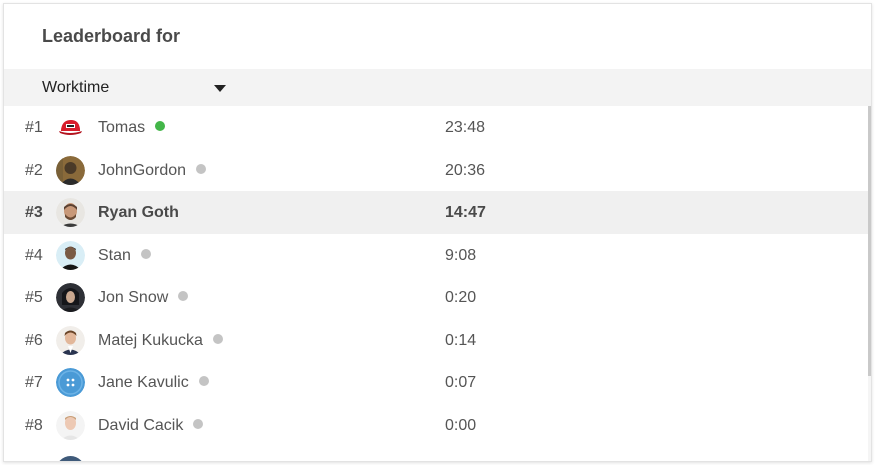 The image size is (875, 465). What do you see at coordinates (436, 382) in the screenshot?
I see `leaderboard-row: #7 Jane Kavulic 0:07` at bounding box center [436, 382].